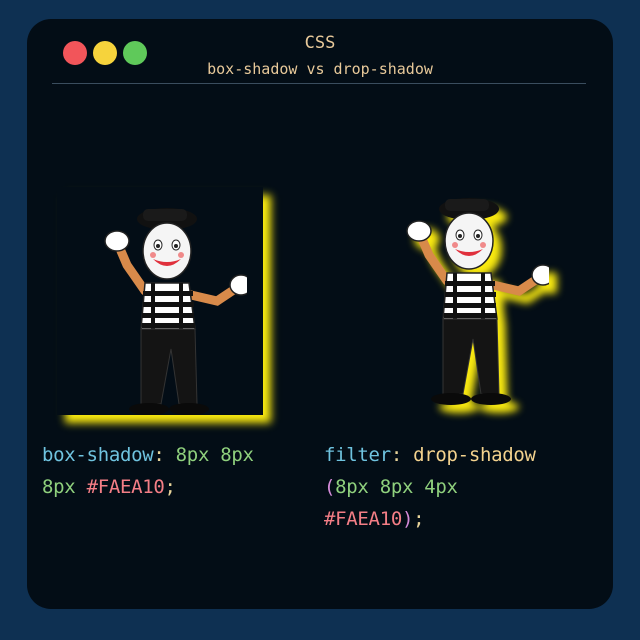  Describe the element at coordinates (170, 316) in the screenshot. I see `mime-illustration-left` at that location.